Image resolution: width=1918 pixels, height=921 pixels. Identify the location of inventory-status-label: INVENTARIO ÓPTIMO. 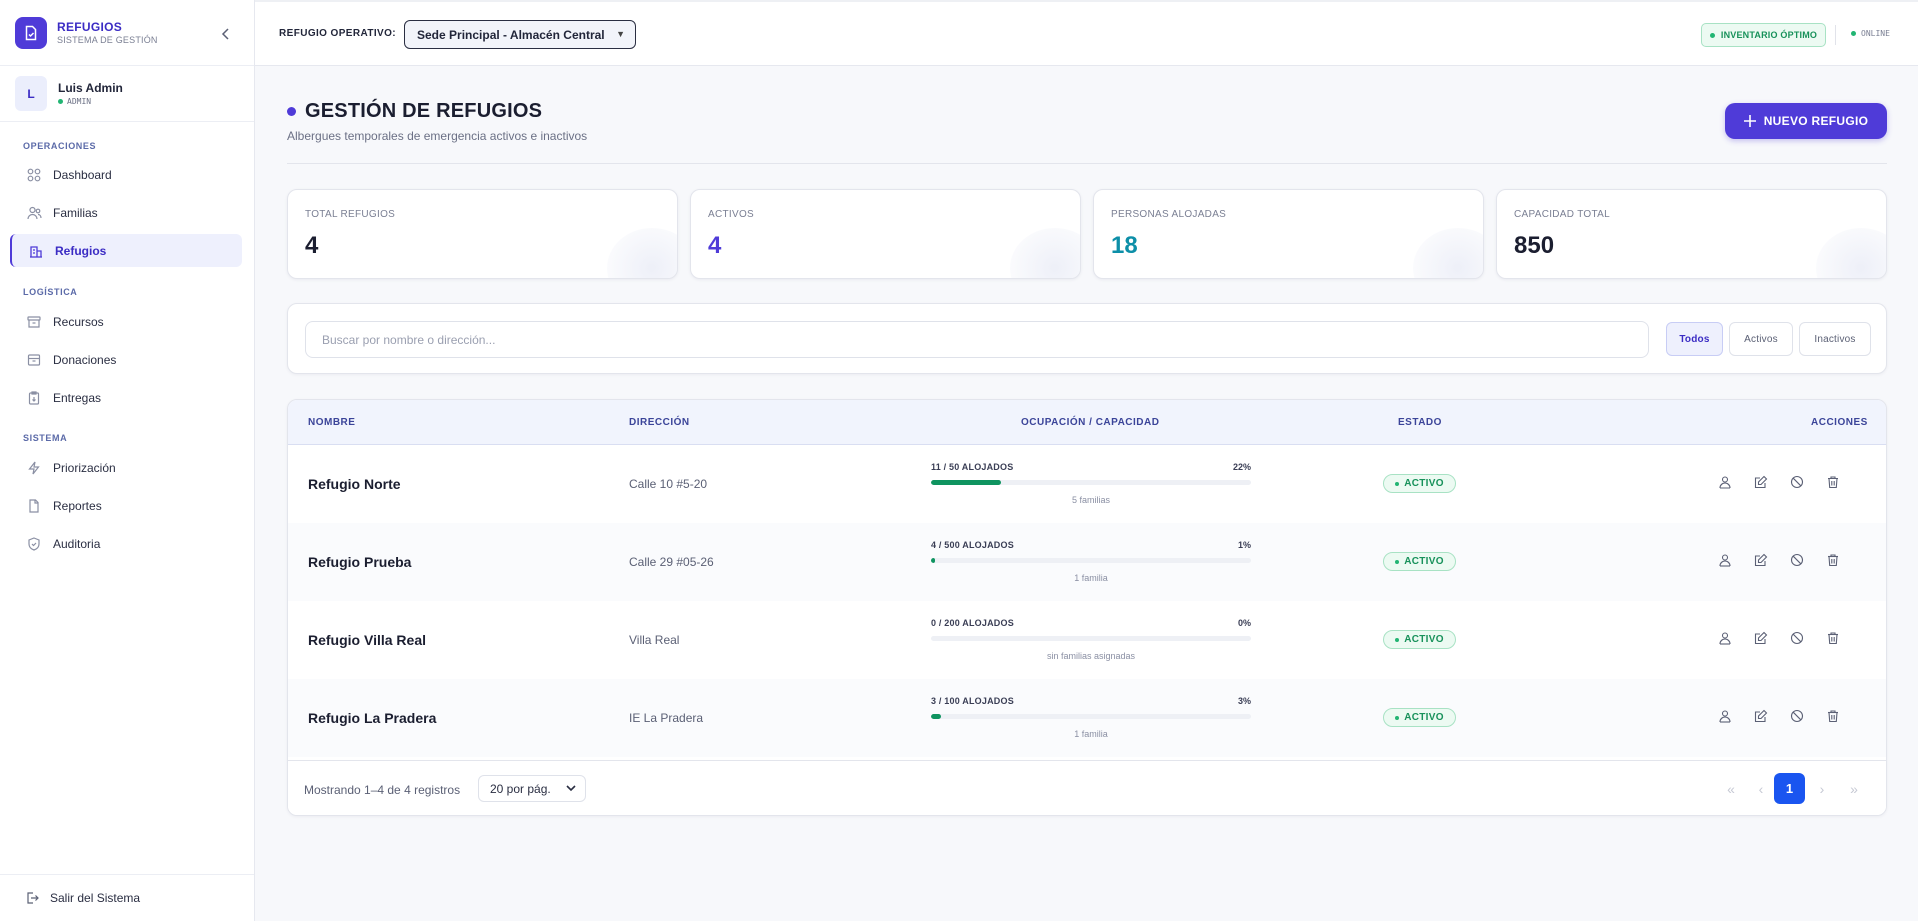
(1769, 35).